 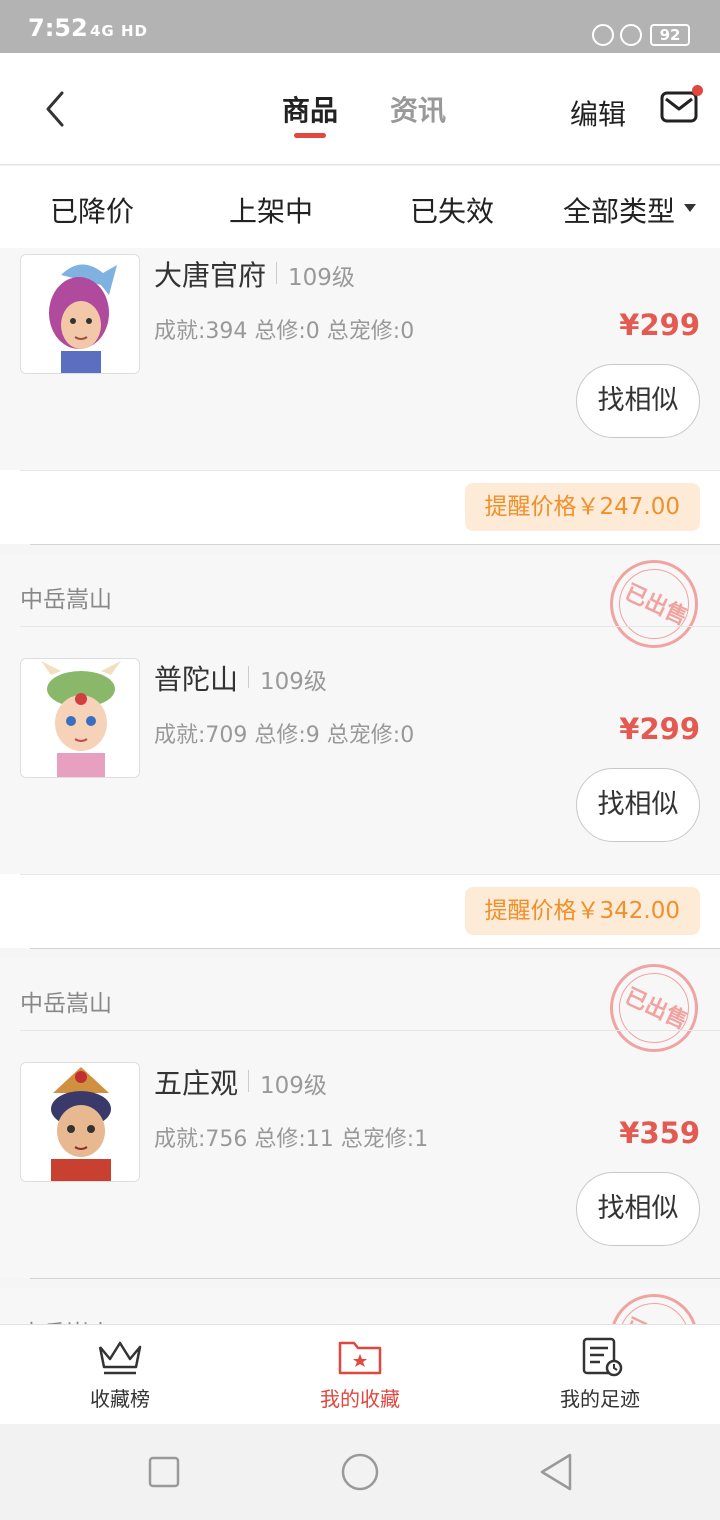 I want to click on role-school: 五庄观, so click(x=196, y=1083).